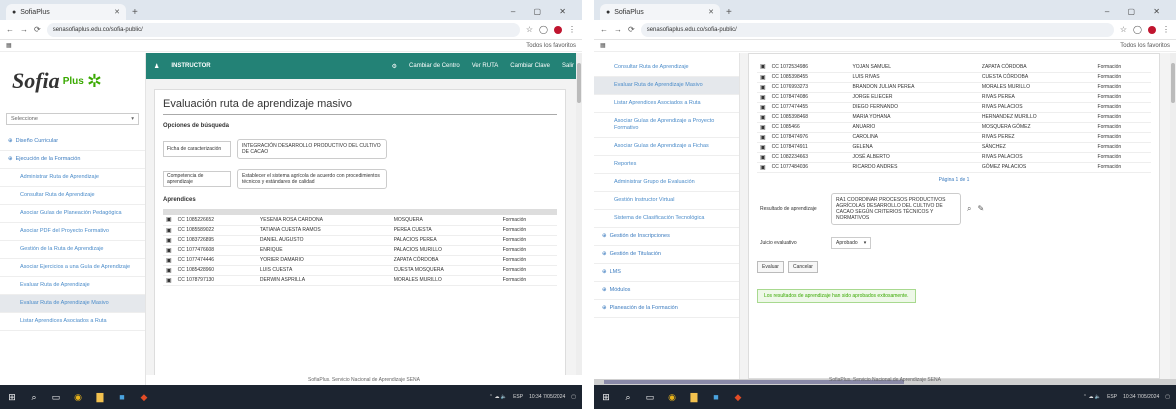 The height and width of the screenshot is (409, 1176). What do you see at coordinates (666, 273) in the screenshot?
I see `sidebar-item: ⊕ LMS` at bounding box center [666, 273].